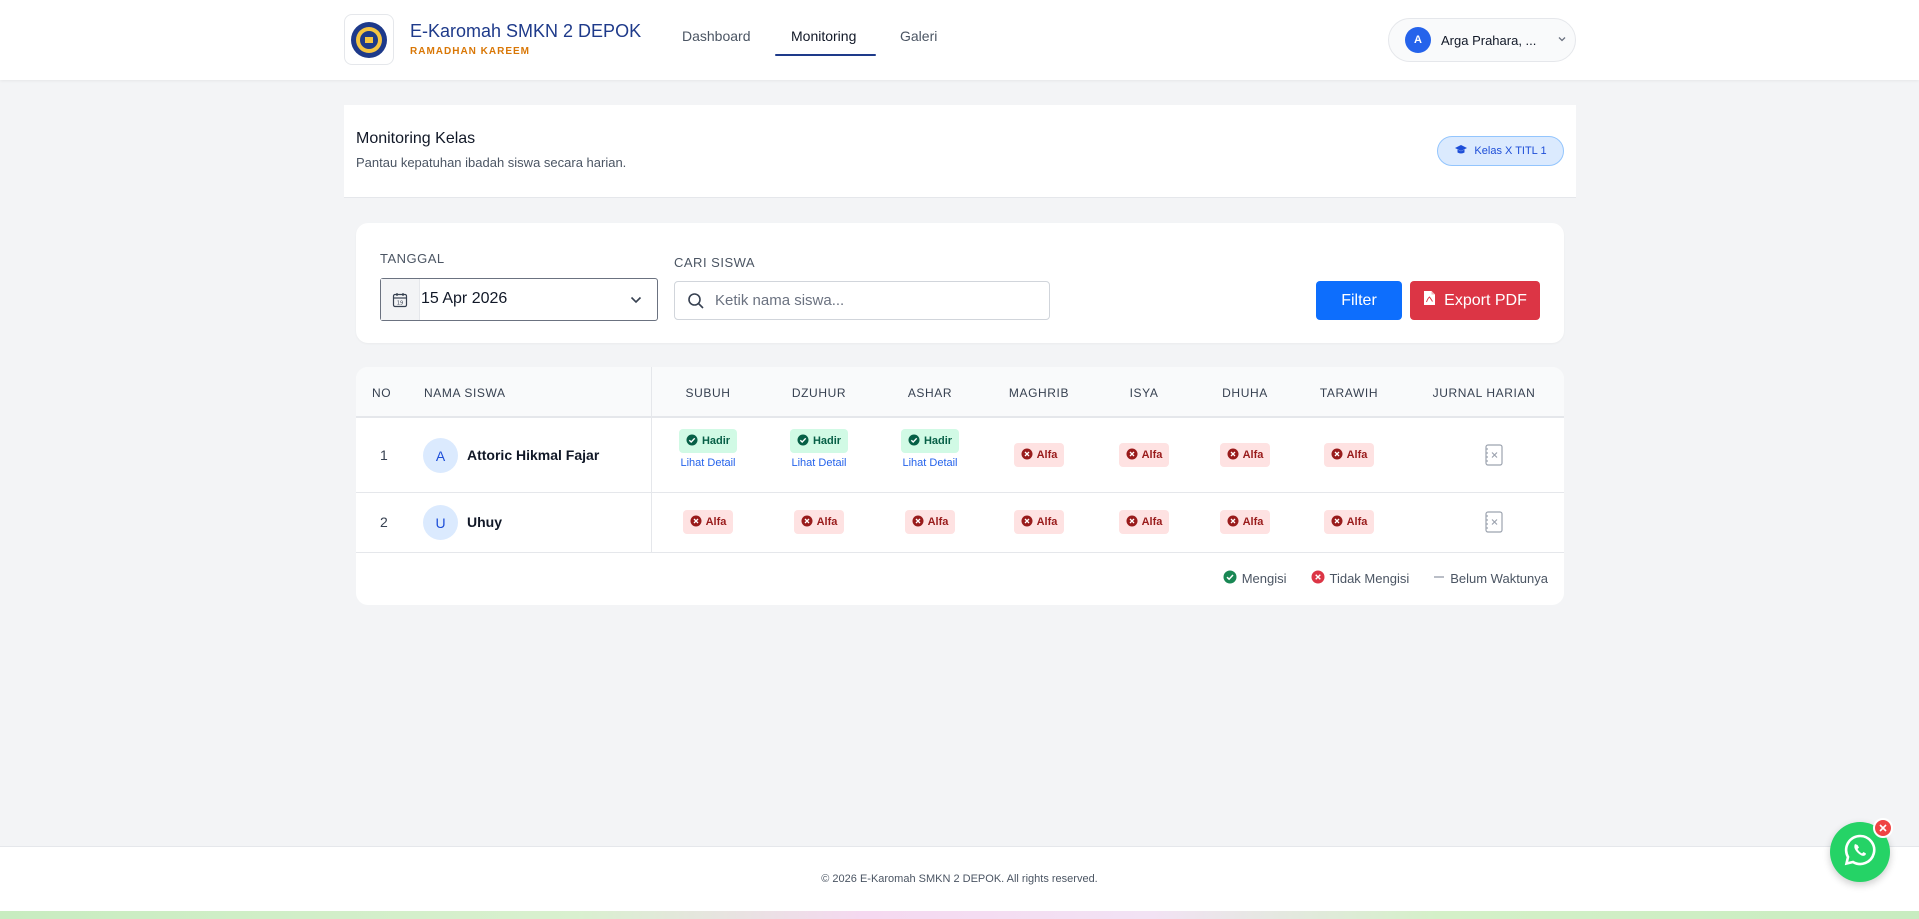 This screenshot has width=1919, height=919. Describe the element at coordinates (715, 262) in the screenshot. I see `search-label: CARI SISWA` at that location.